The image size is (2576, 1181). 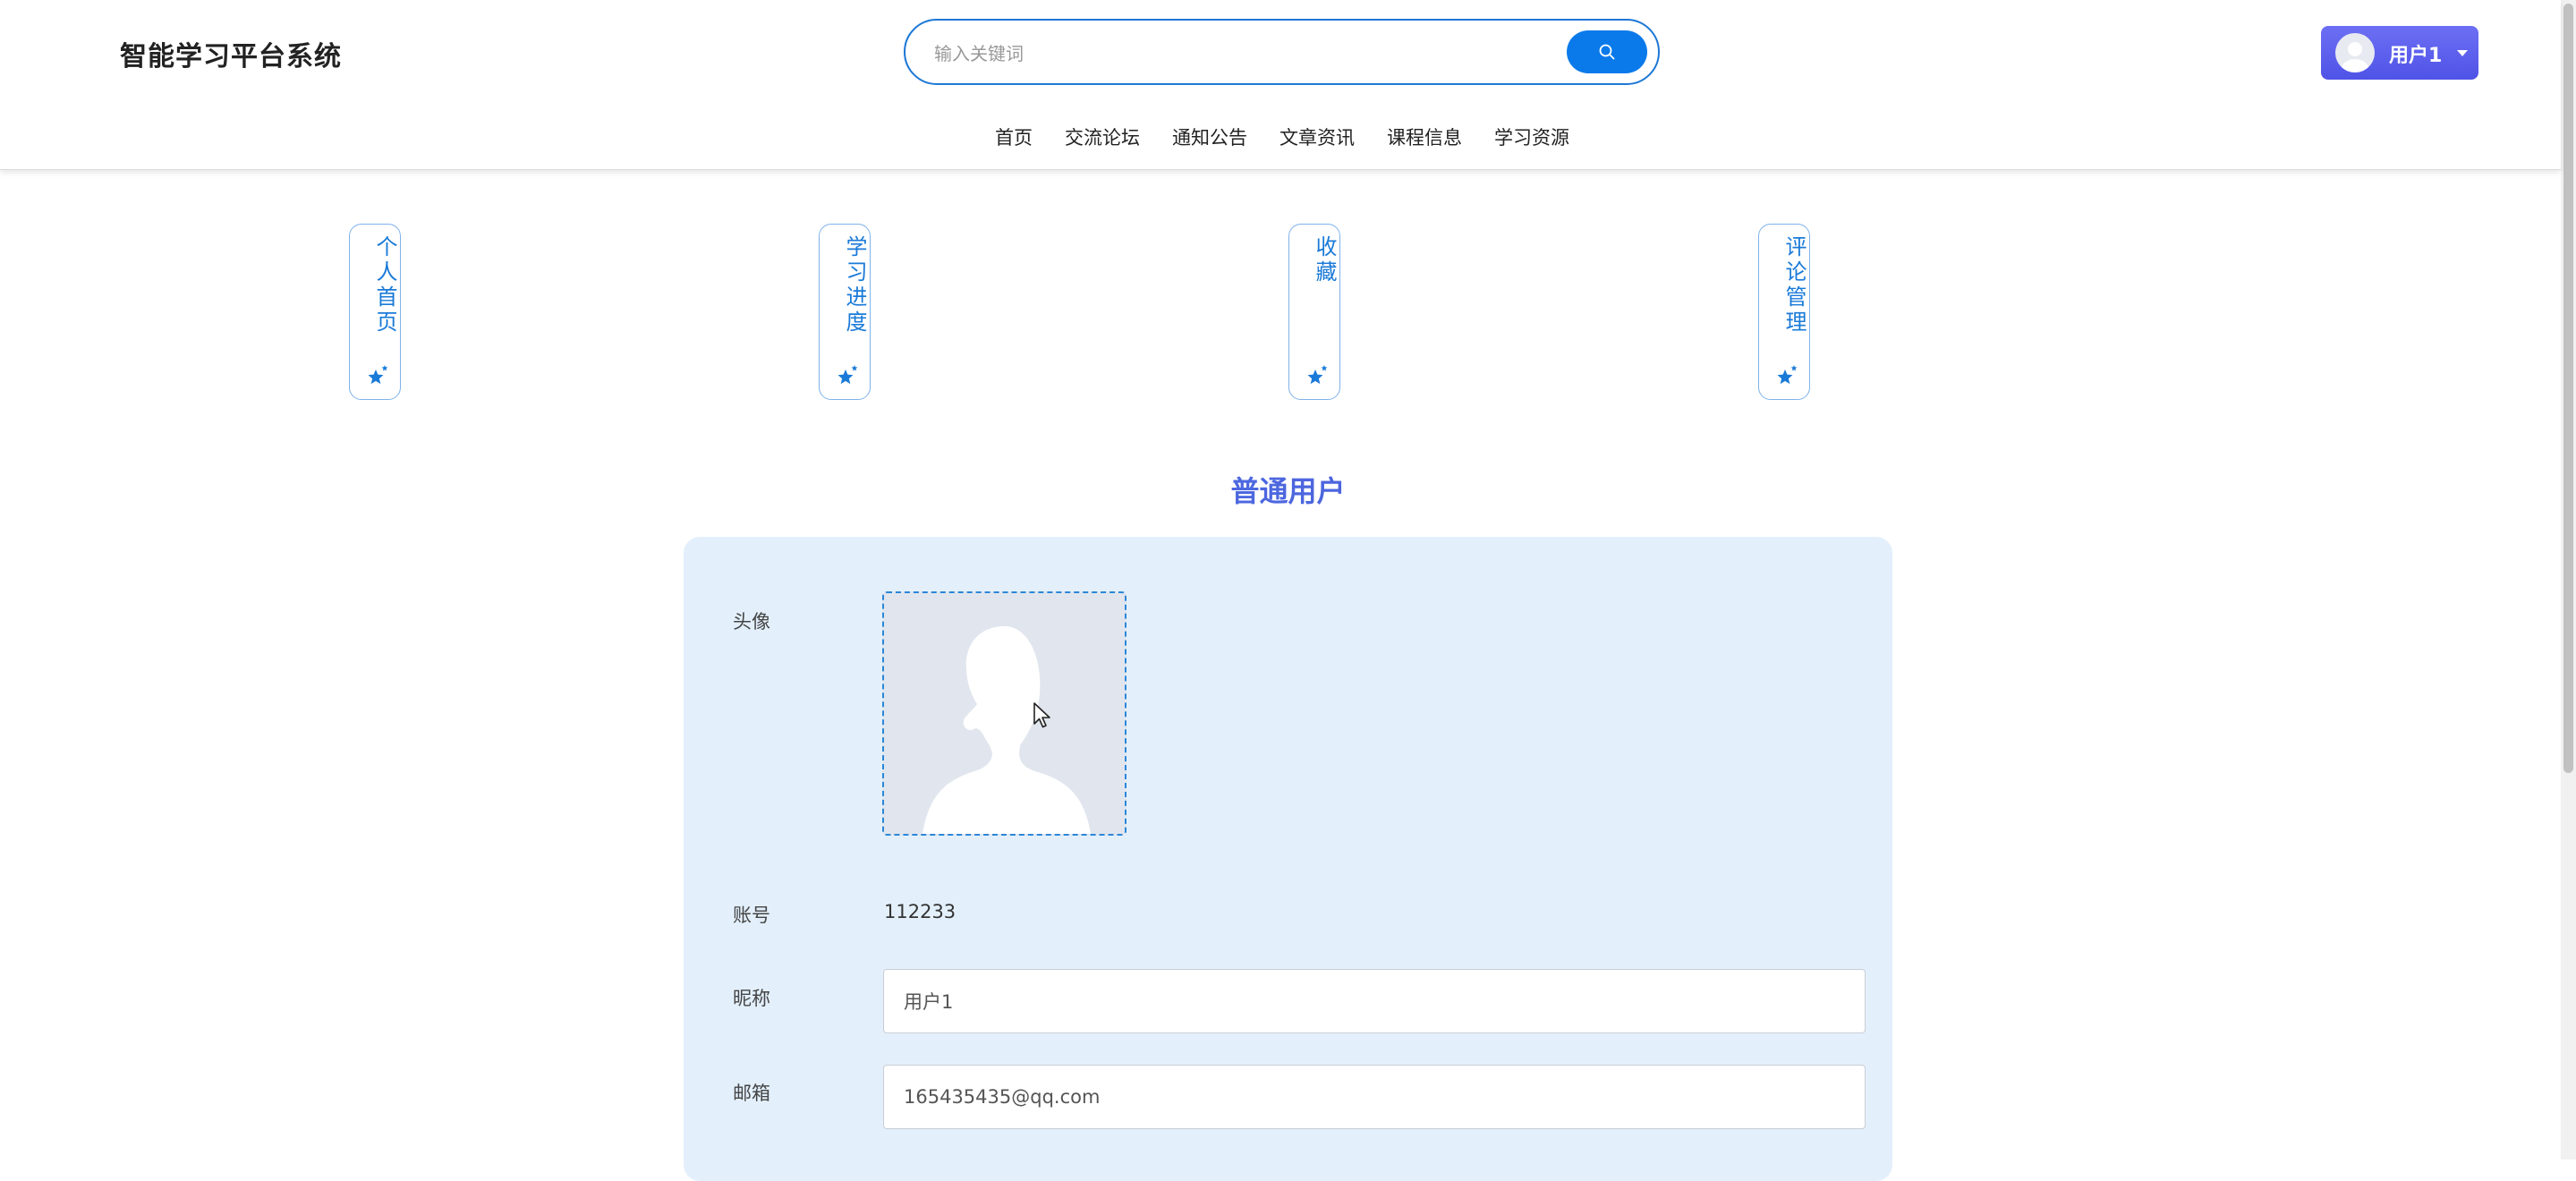 What do you see at coordinates (854, 285) in the screenshot?
I see `tab-study-progress-label: 学习进度` at bounding box center [854, 285].